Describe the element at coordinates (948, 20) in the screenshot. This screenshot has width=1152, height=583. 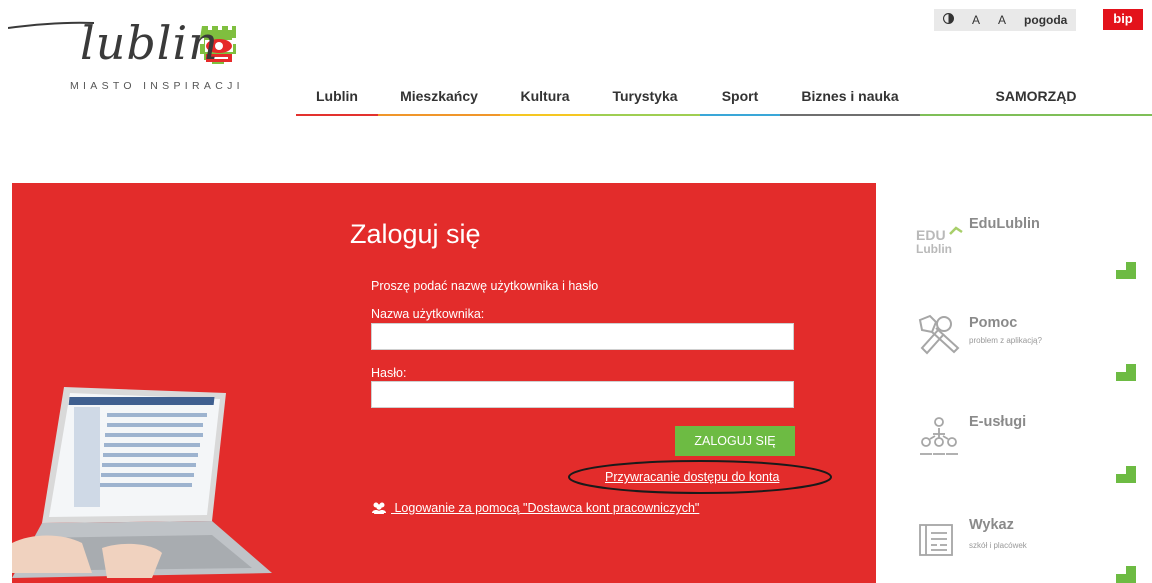
I see `contrast-icon` at that location.